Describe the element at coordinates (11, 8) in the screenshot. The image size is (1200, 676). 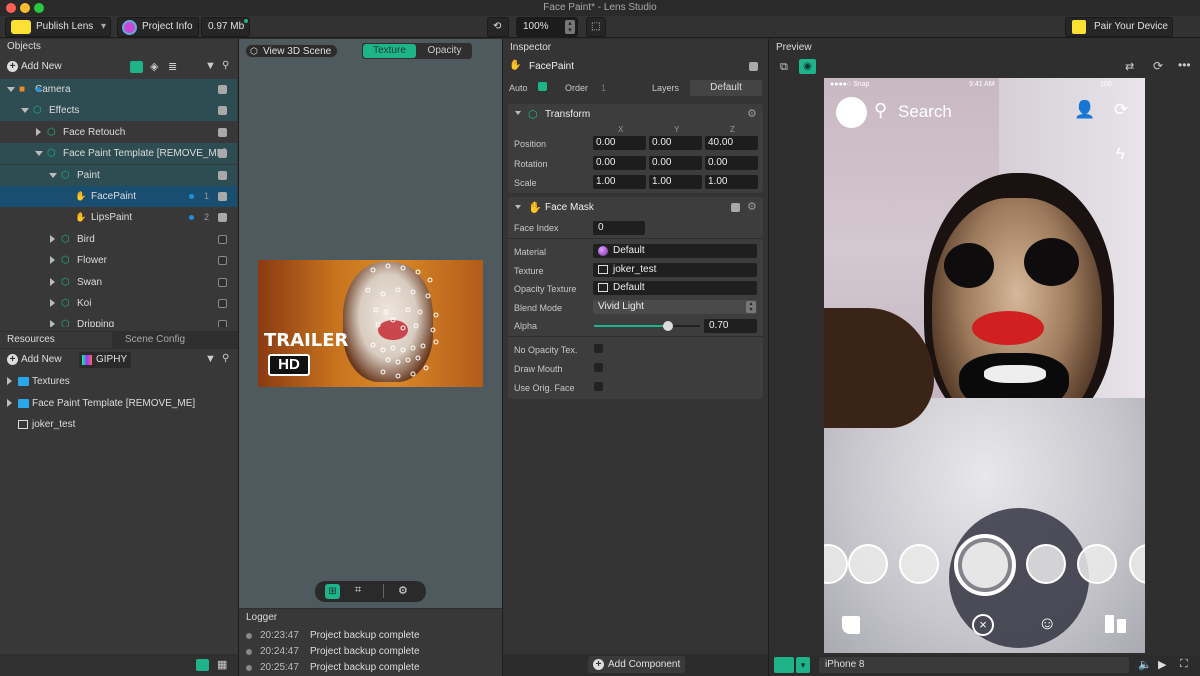
I see `close-window-button` at that location.